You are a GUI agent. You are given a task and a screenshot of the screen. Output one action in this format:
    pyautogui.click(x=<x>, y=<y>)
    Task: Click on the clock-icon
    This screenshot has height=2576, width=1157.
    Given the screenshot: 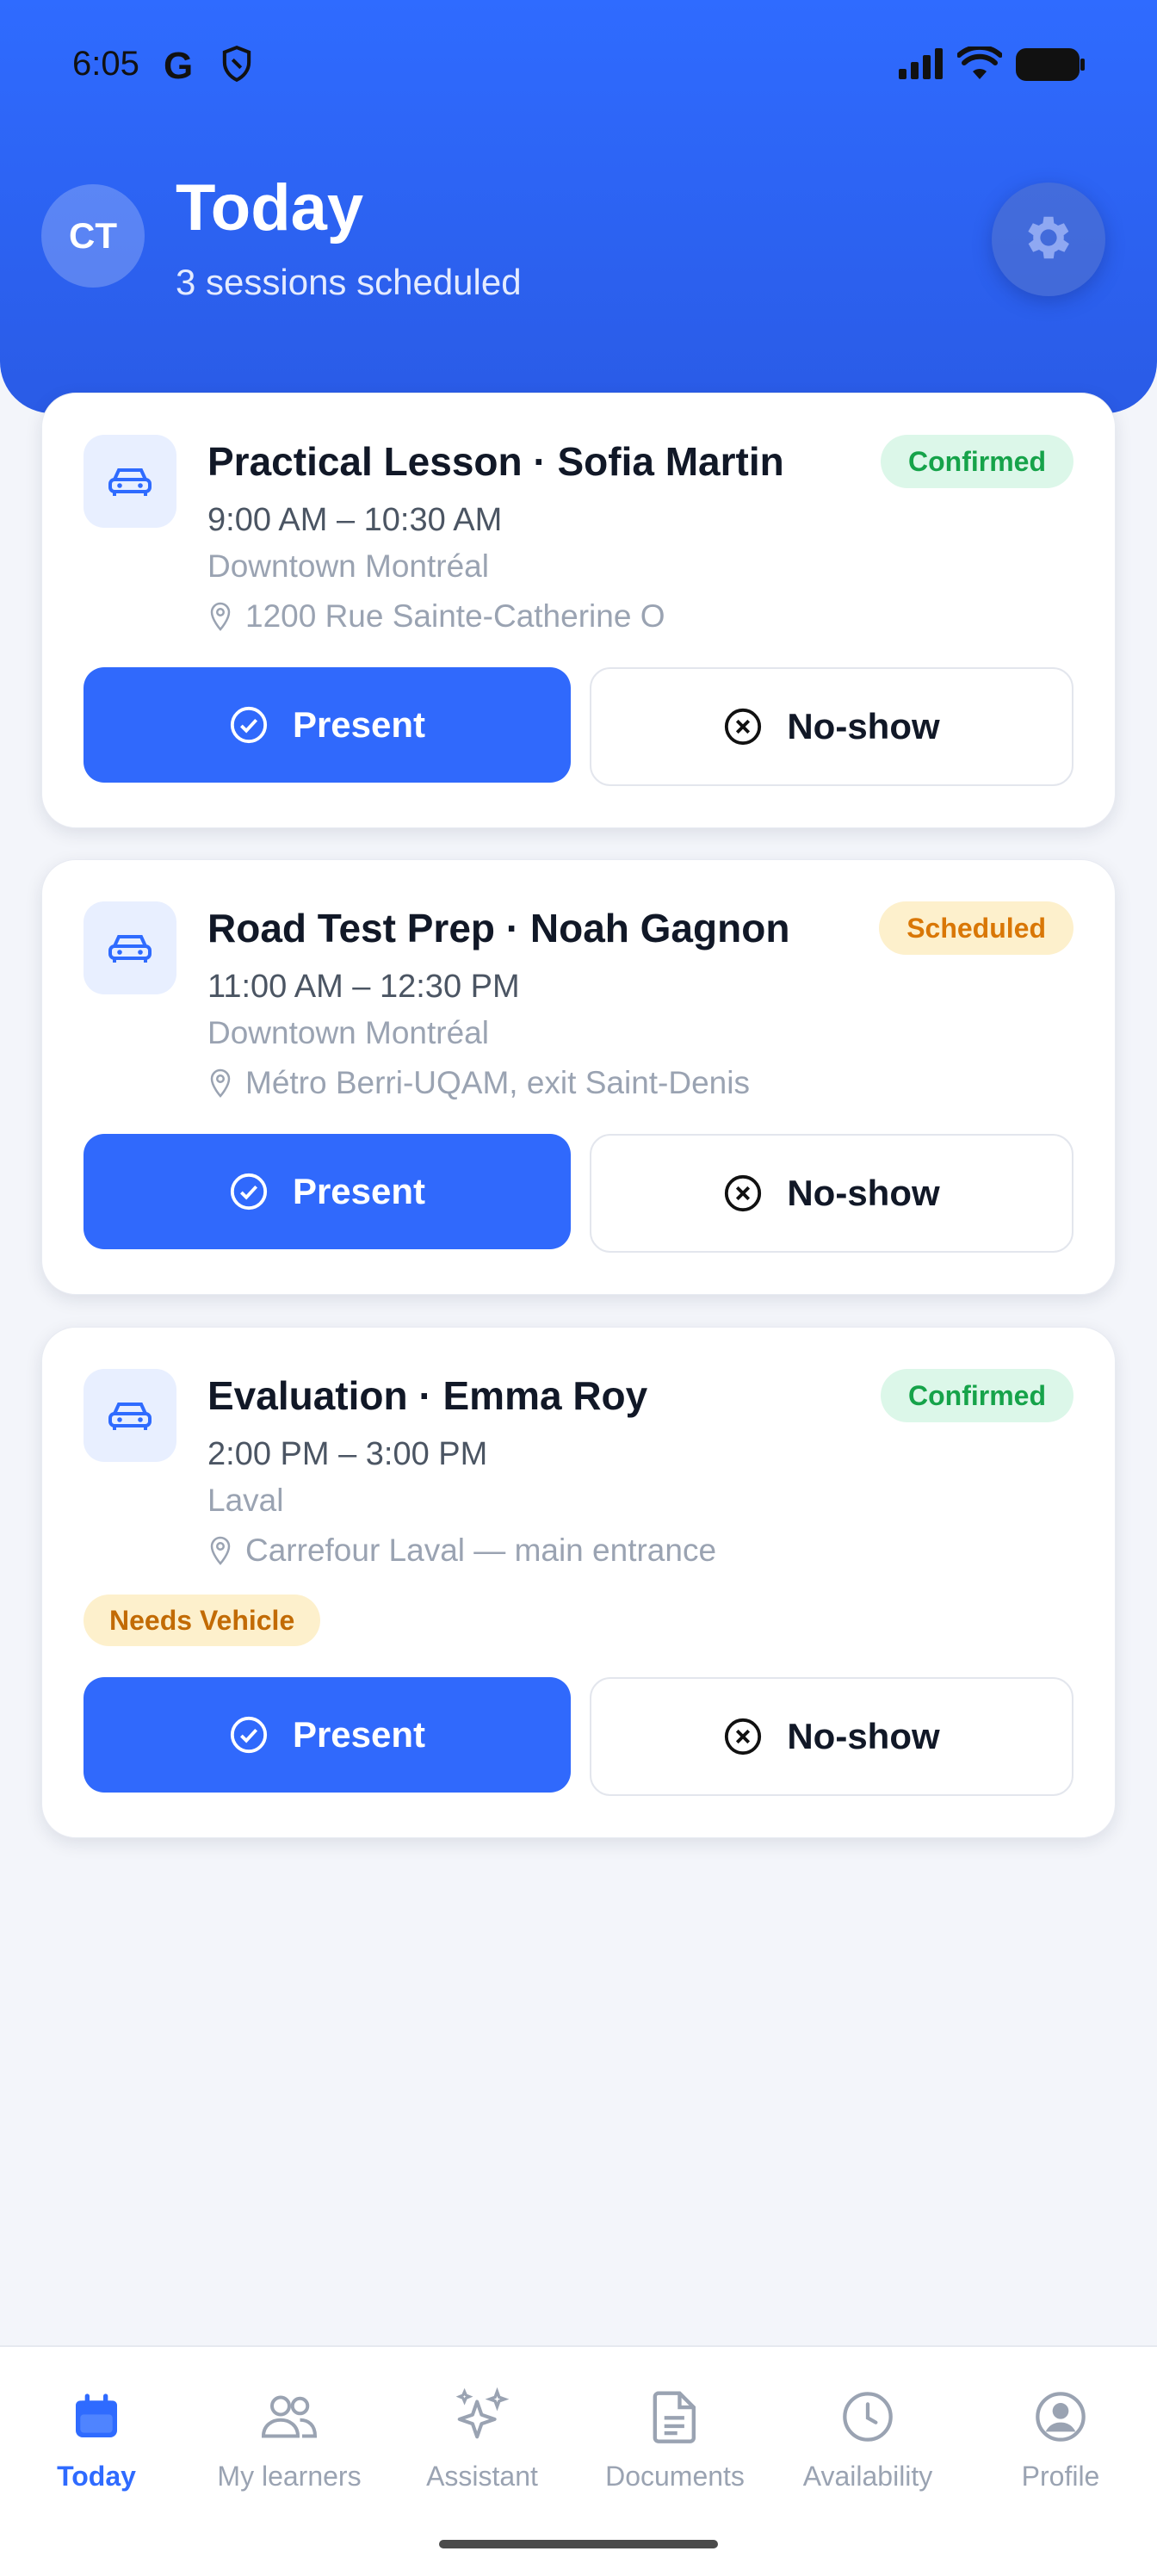 What is the action you would take?
    pyautogui.click(x=867, y=2417)
    